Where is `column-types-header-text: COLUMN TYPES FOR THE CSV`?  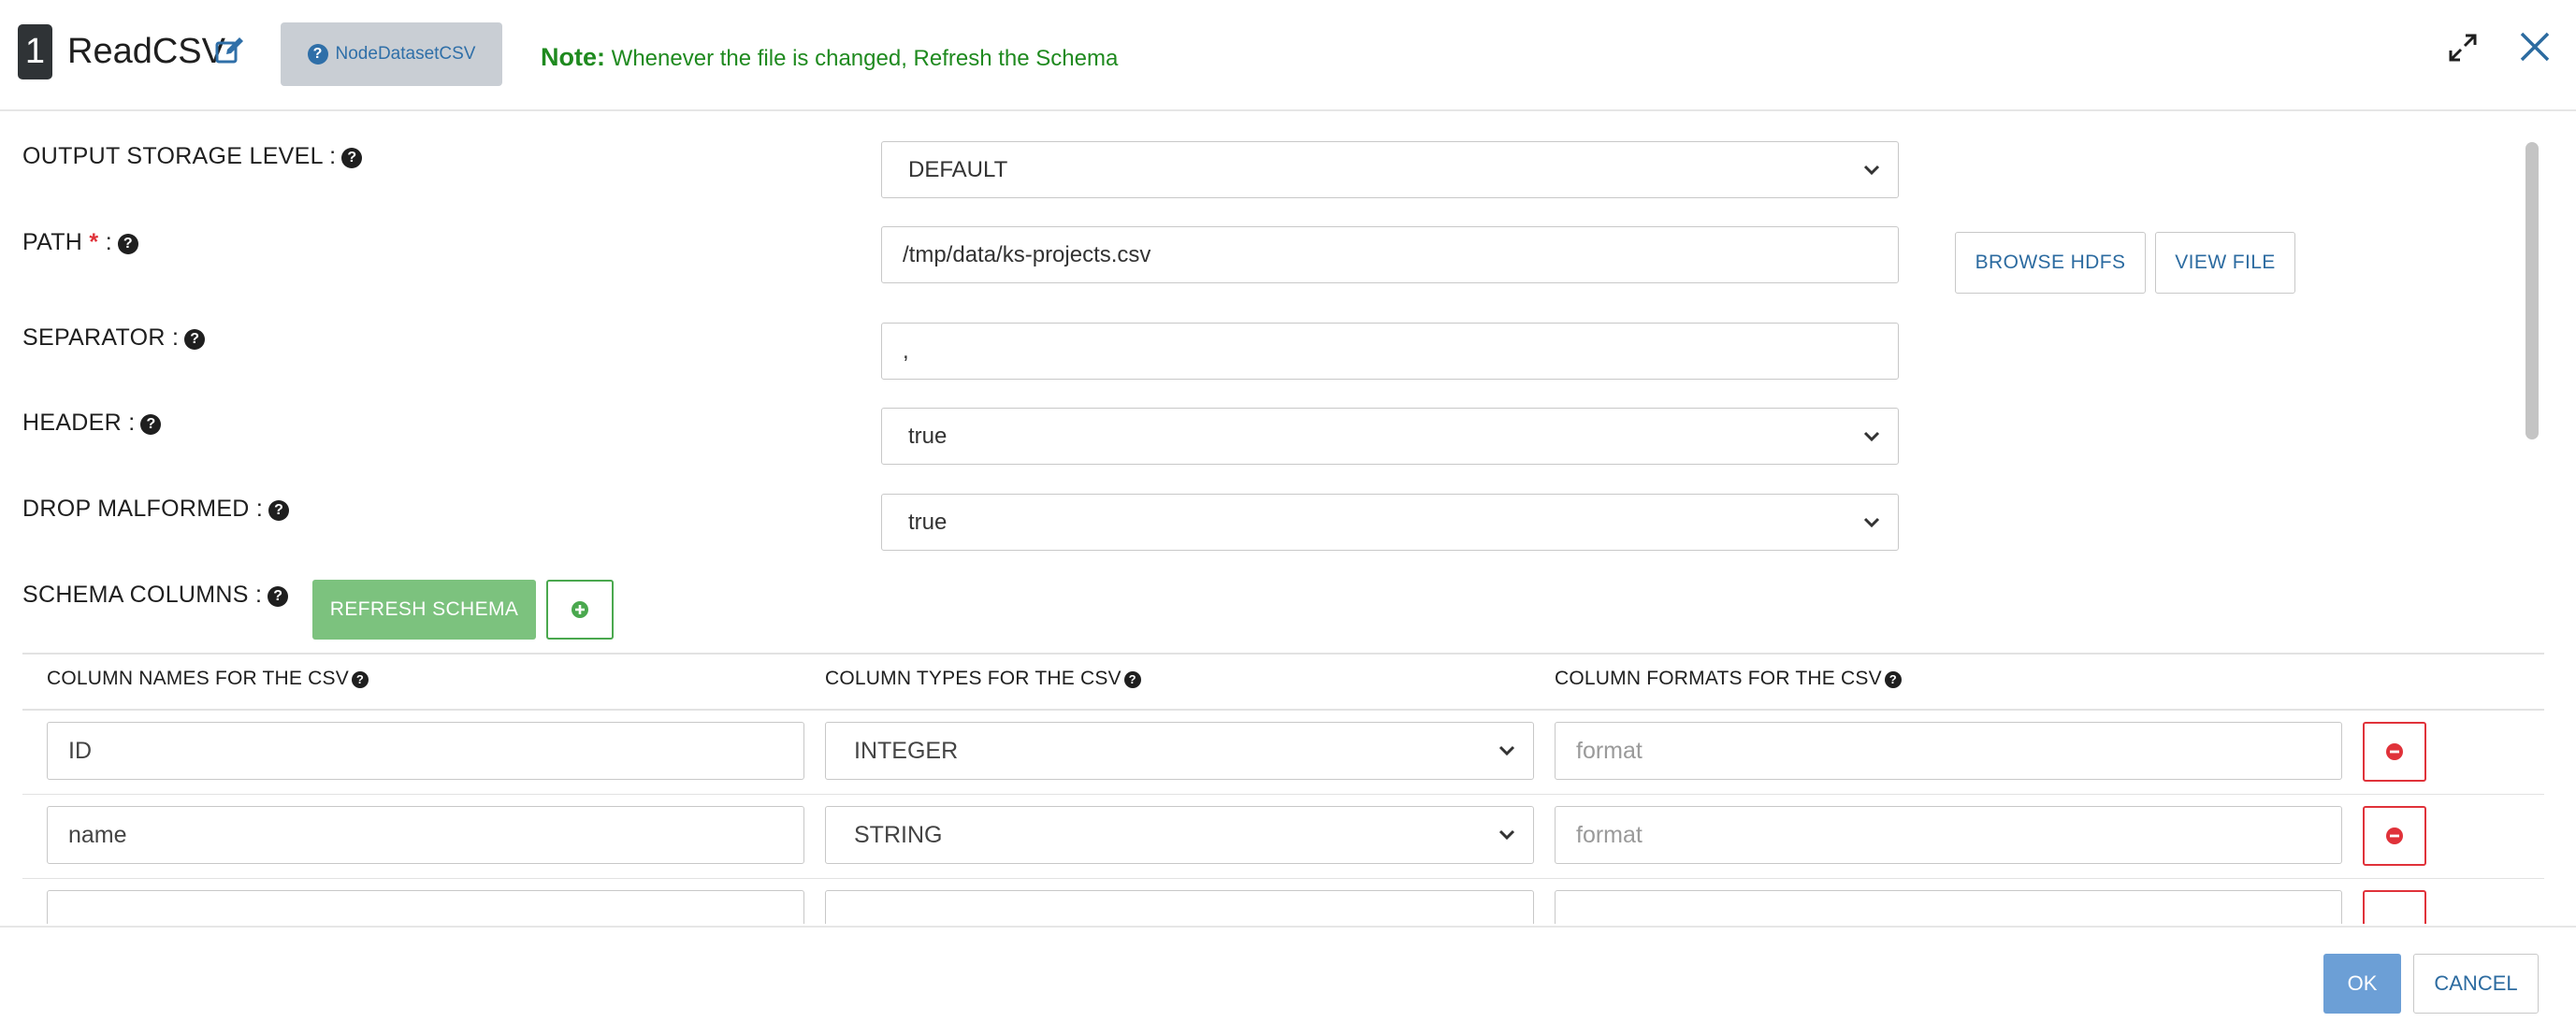 column-types-header-text: COLUMN TYPES FOR THE CSV is located at coordinates (973, 678).